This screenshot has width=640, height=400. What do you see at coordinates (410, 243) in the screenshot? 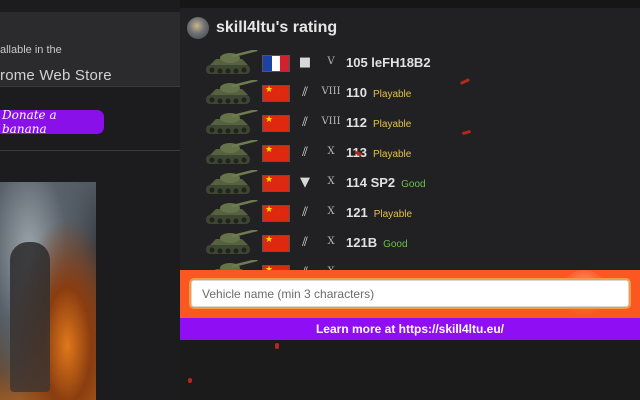
I see `vehicle-row: ⫽ X 121B Good` at bounding box center [410, 243].